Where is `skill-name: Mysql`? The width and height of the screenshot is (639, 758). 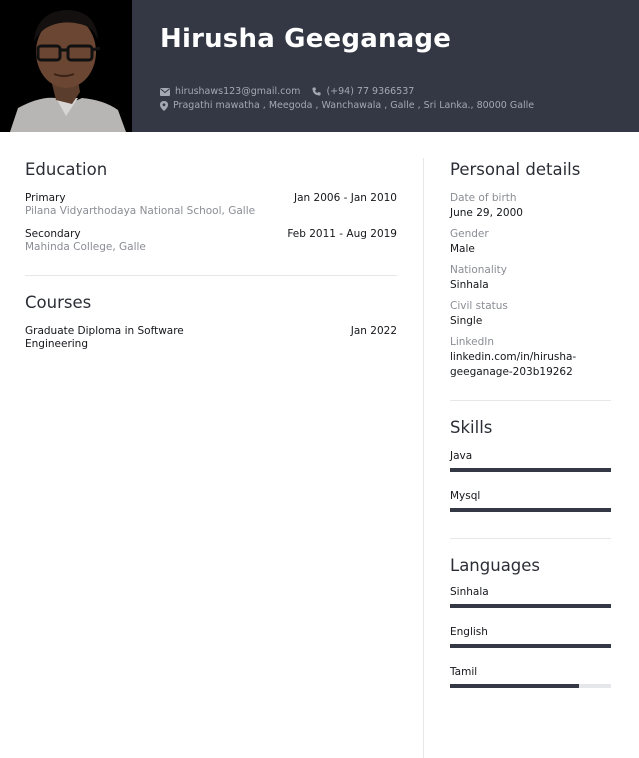
skill-name: Mysql is located at coordinates (465, 496).